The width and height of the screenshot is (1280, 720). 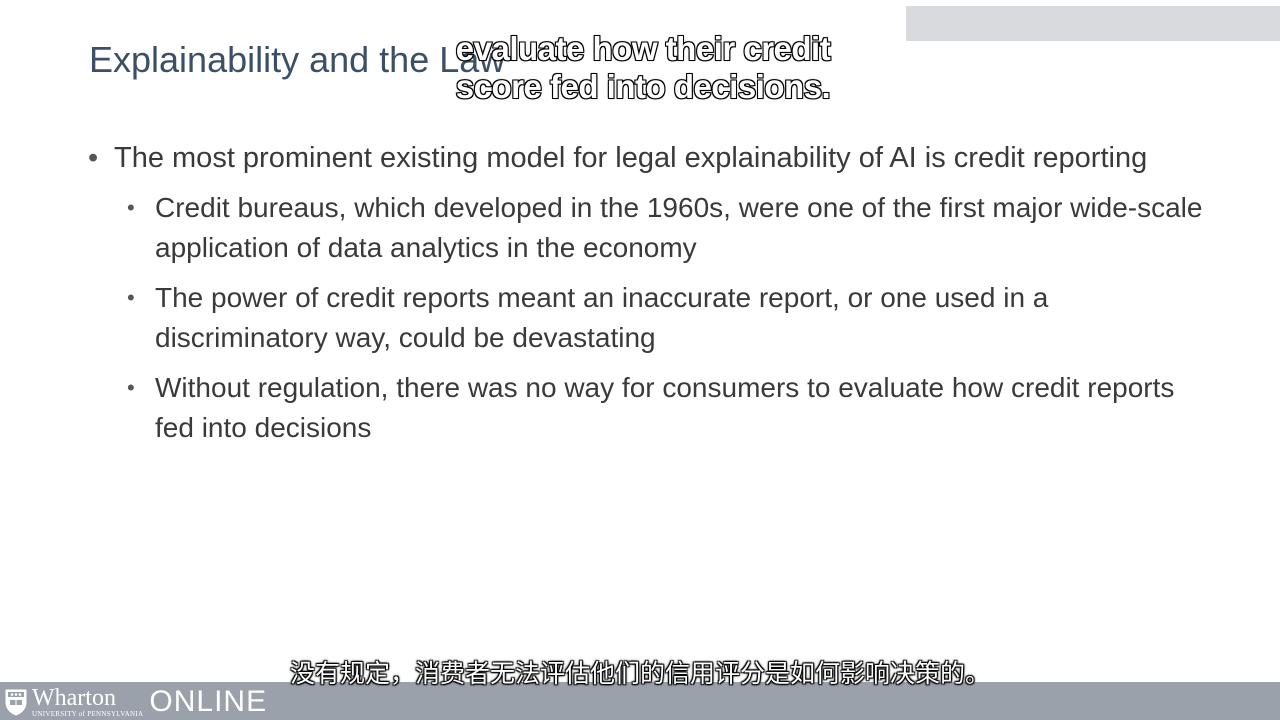 I want to click on english-subtitle-line-2: score fed into decisions., so click(x=643, y=86).